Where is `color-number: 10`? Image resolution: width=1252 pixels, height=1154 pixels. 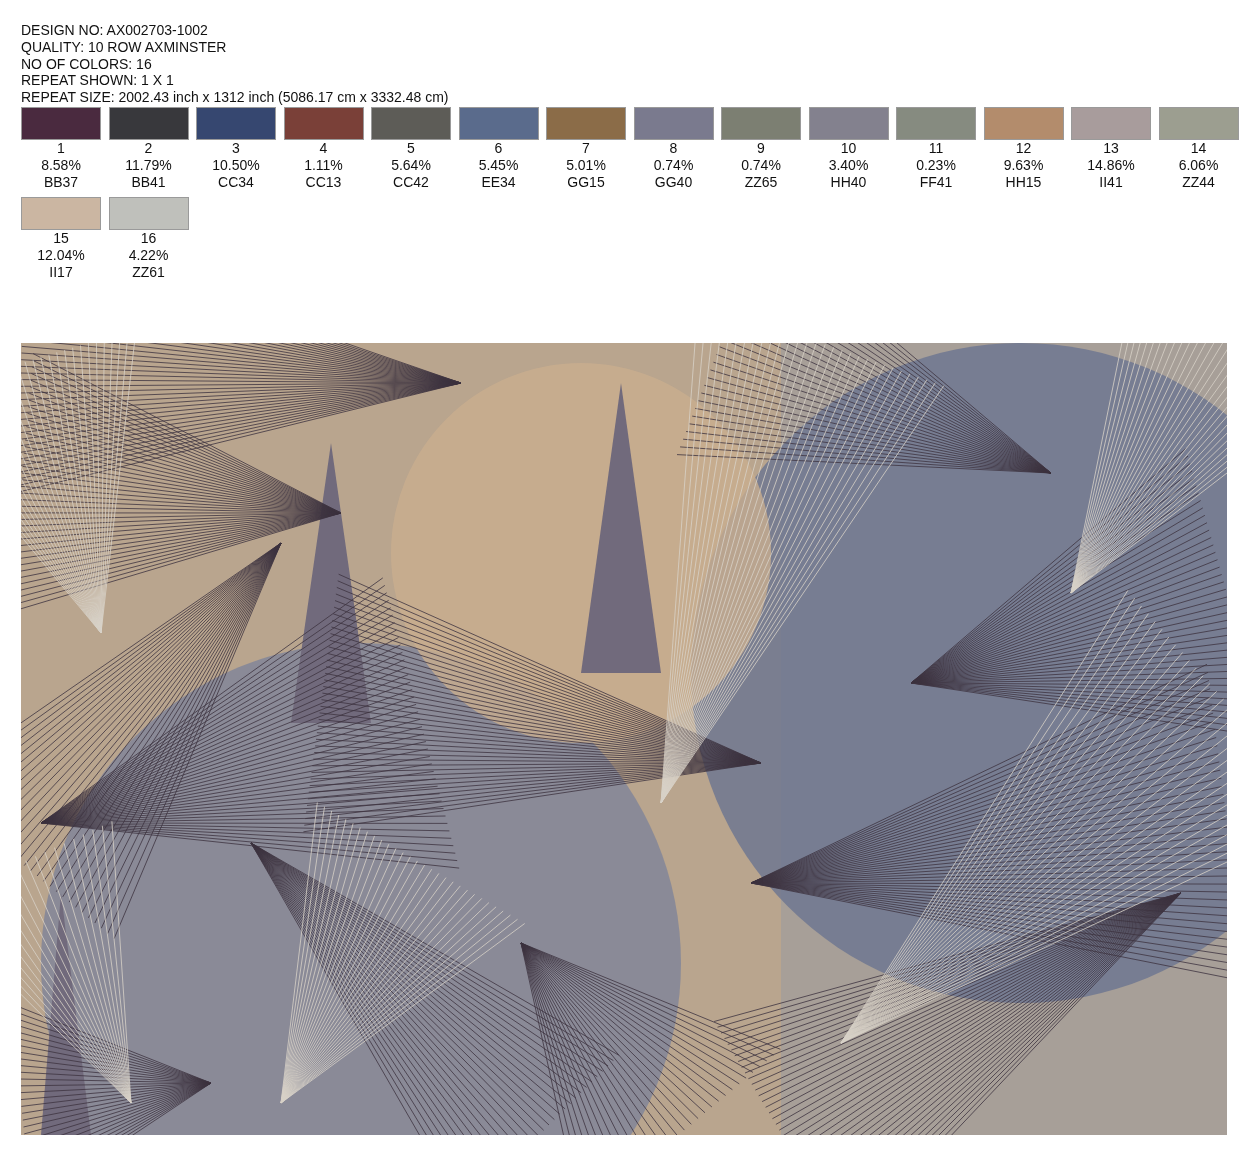 color-number: 10 is located at coordinates (848, 148).